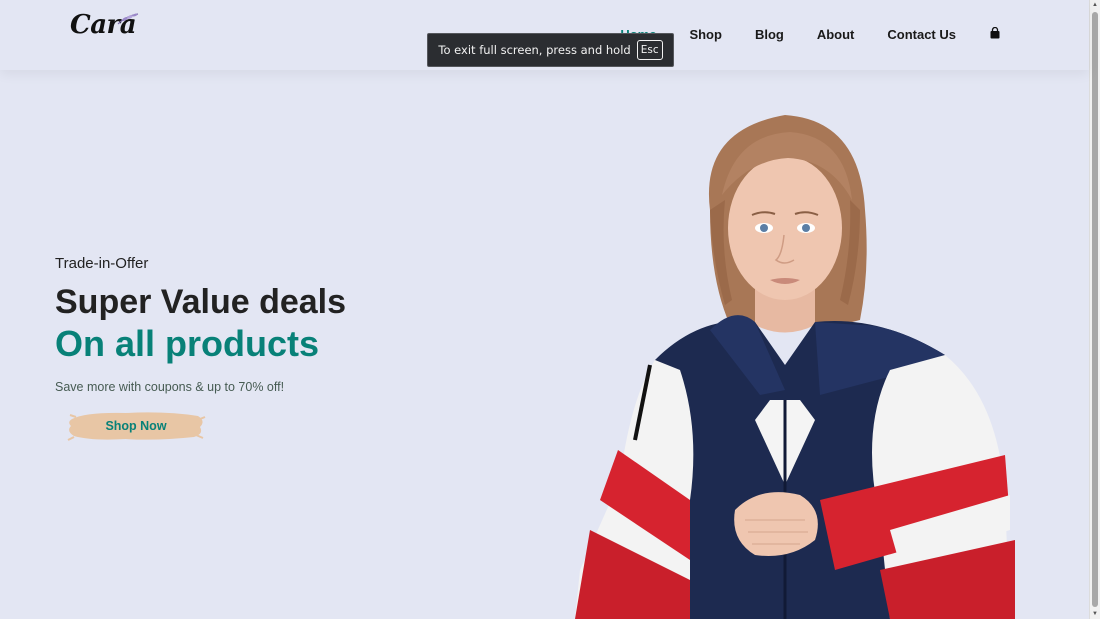  I want to click on scrollbar-thumb, so click(1095, 309).